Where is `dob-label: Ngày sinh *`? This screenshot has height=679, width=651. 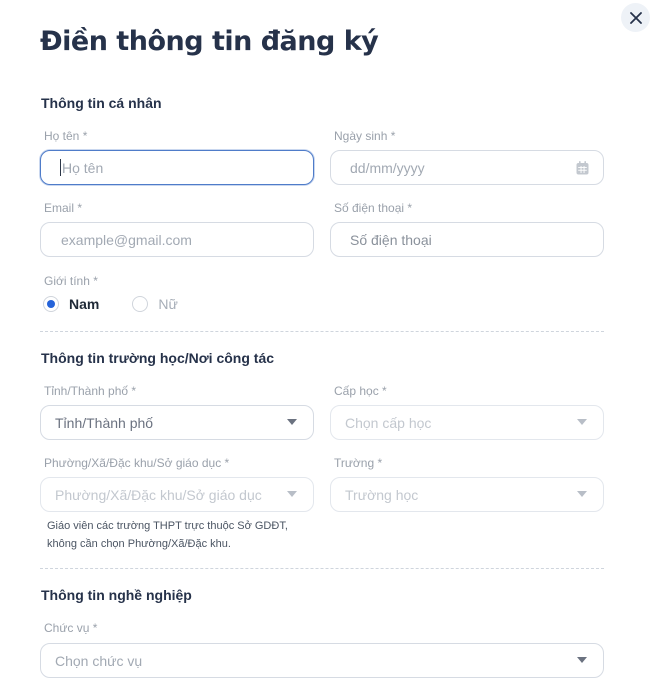 dob-label: Ngày sinh * is located at coordinates (365, 136).